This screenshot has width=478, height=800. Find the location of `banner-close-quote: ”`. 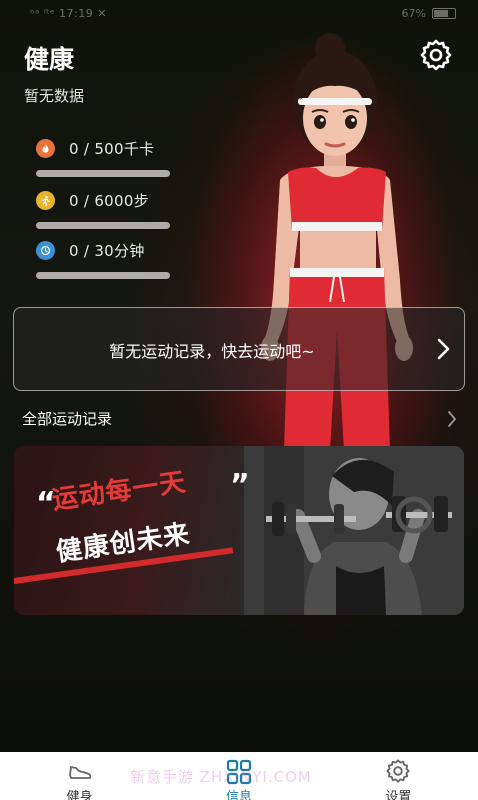

banner-close-quote: ” is located at coordinates (240, 485).